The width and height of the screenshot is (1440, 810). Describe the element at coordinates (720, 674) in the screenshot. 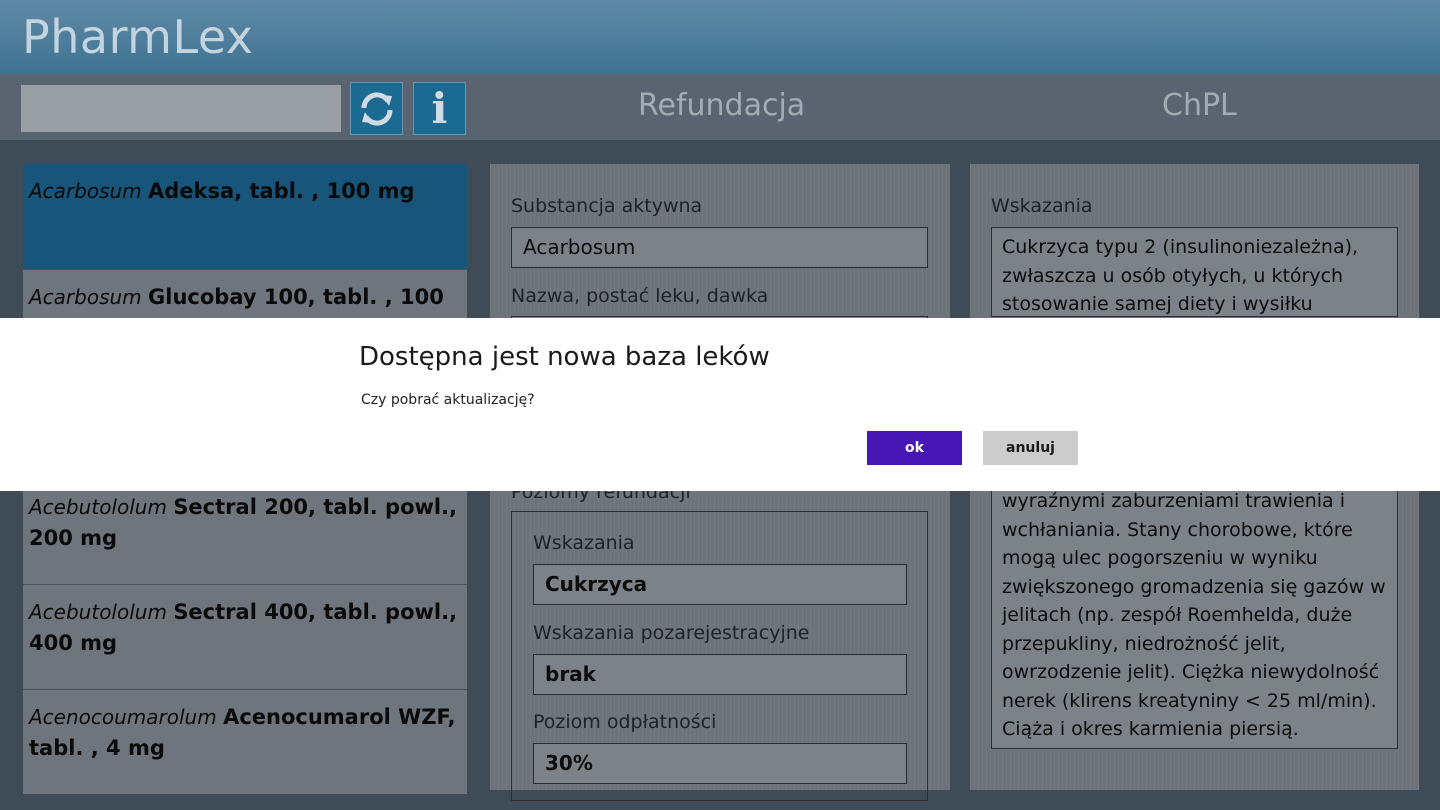

I see `offlabel-field: brak` at that location.